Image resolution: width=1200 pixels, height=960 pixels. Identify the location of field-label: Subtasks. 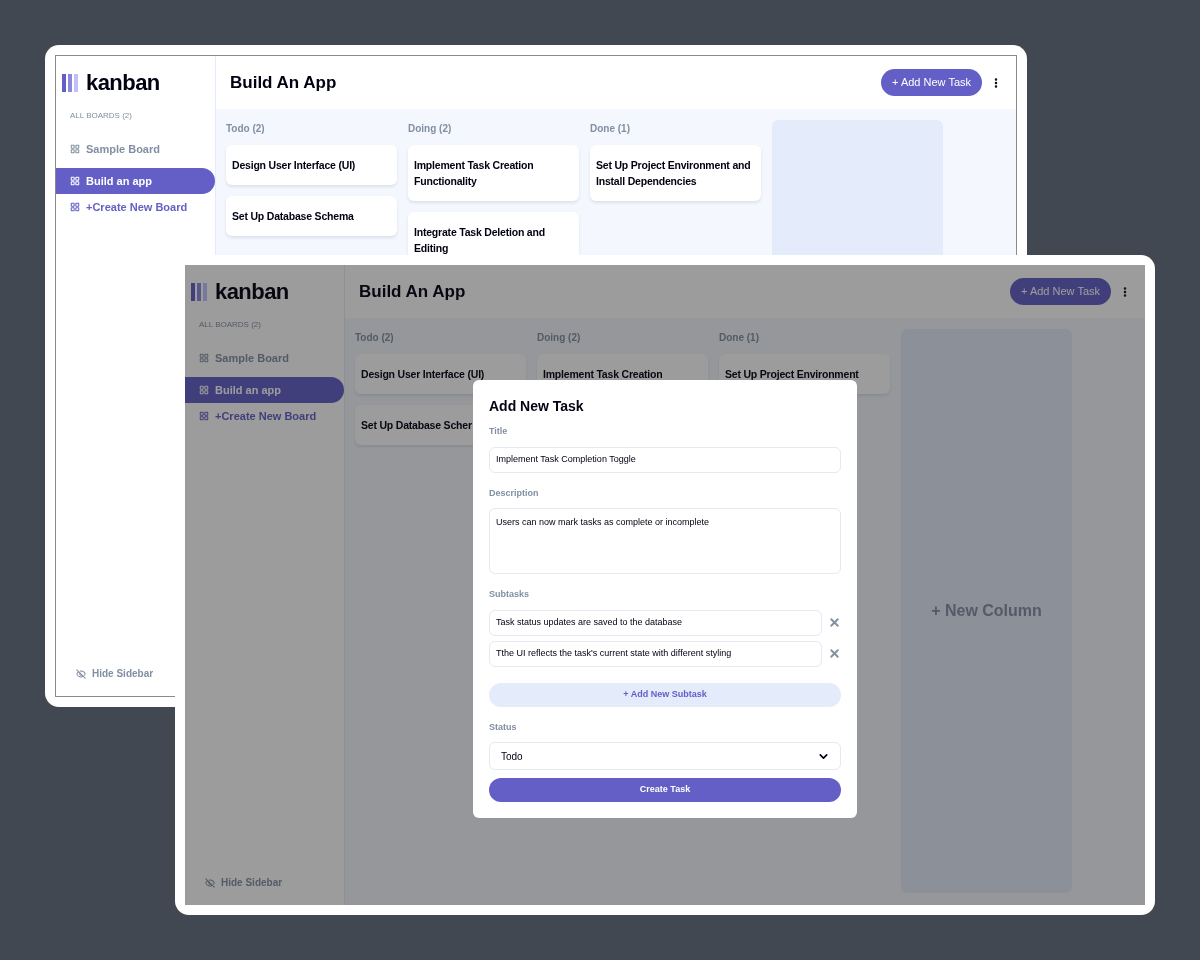
(510, 594).